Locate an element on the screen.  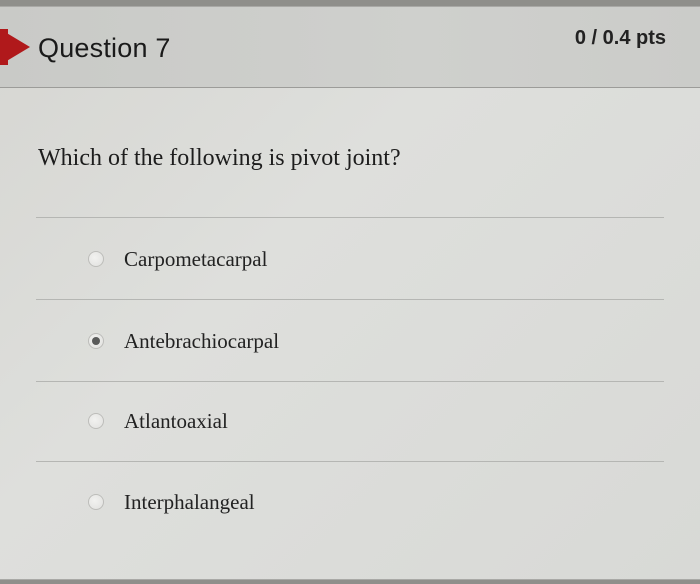
question-text: Which of the following is pivot joint? is located at coordinates (219, 158).